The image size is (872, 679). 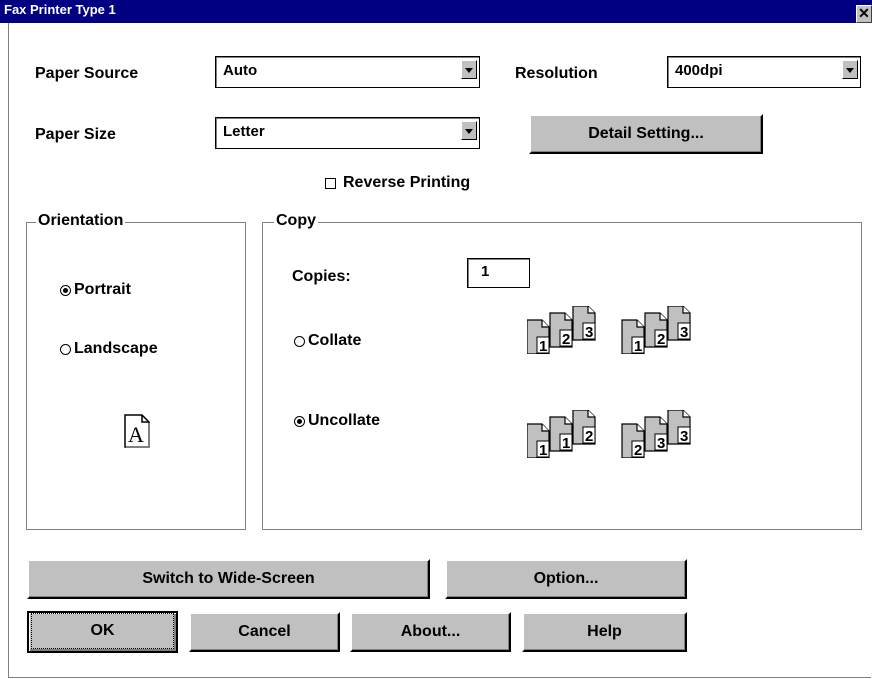 What do you see at coordinates (485, 271) in the screenshot?
I see `copies-value: 1` at bounding box center [485, 271].